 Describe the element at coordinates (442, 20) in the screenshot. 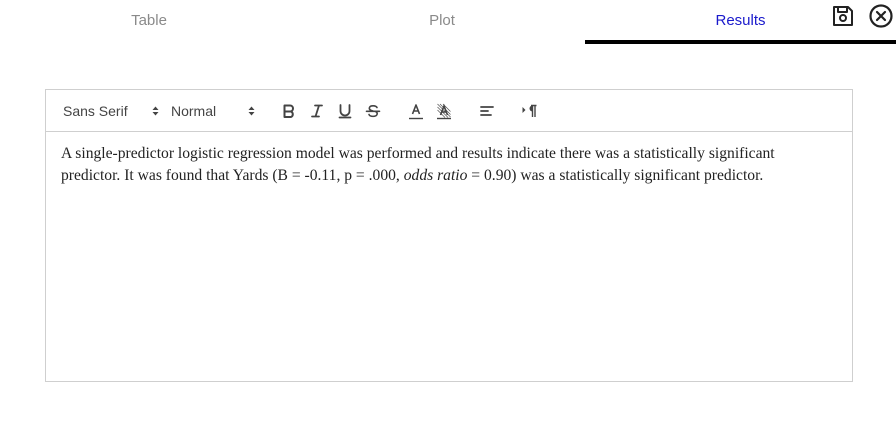

I see `tab-plot: Plot` at that location.